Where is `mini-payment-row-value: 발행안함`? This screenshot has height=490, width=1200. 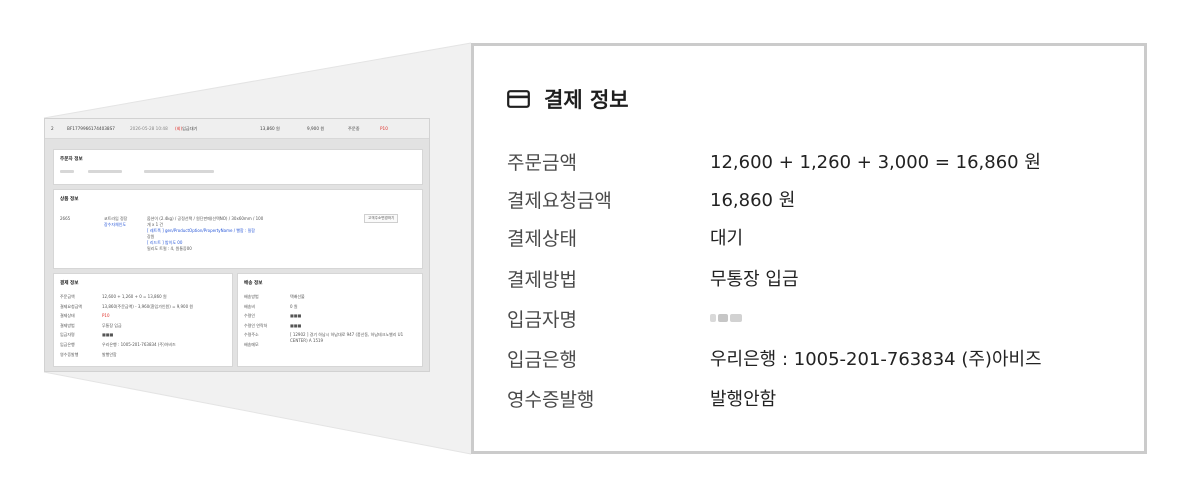
mini-payment-row-value: 발행안함 is located at coordinates (109, 354).